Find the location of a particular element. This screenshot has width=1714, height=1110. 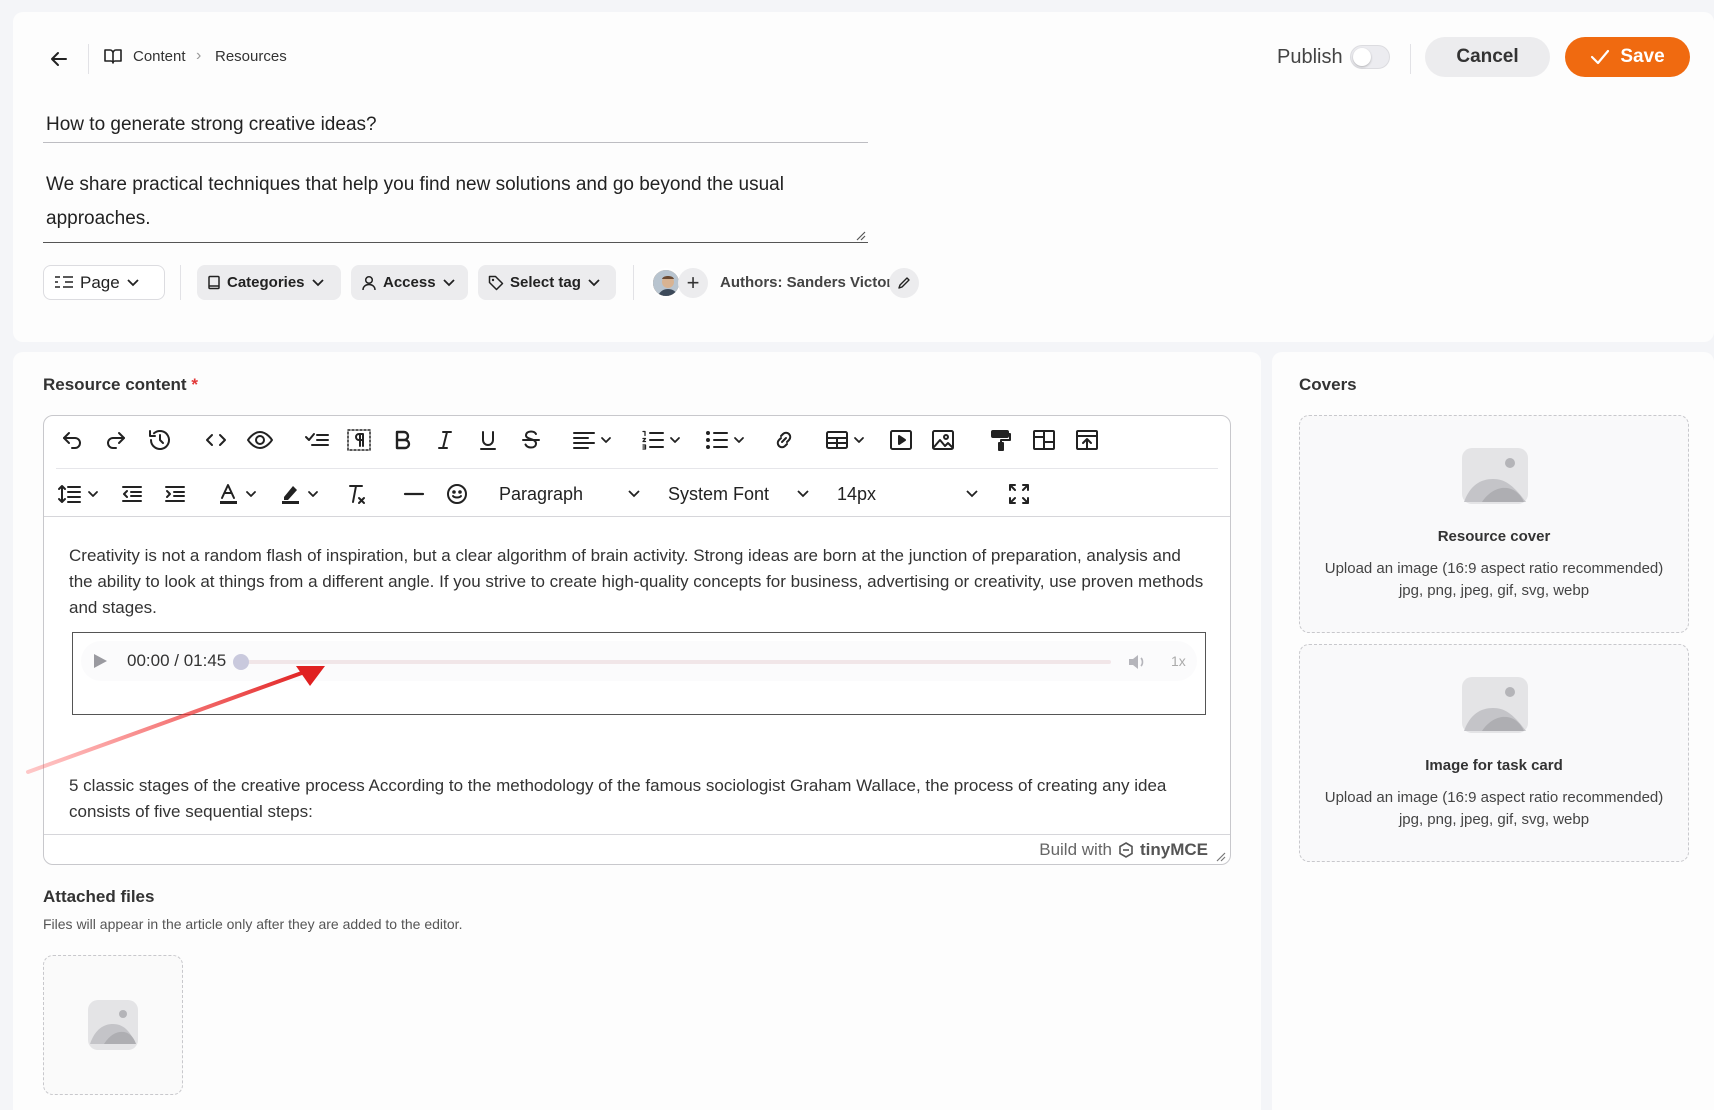

check-icon is located at coordinates (1600, 57).